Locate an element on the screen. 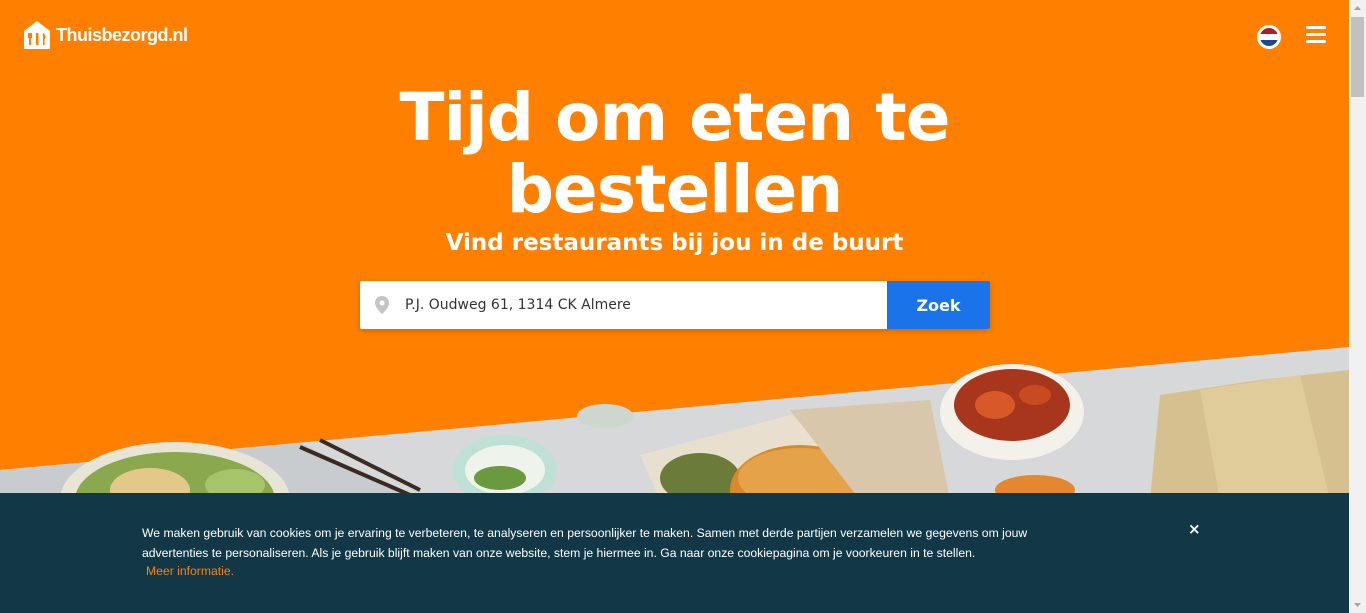 The width and height of the screenshot is (1366, 613). dutch-flag-icon is located at coordinates (1269, 37).